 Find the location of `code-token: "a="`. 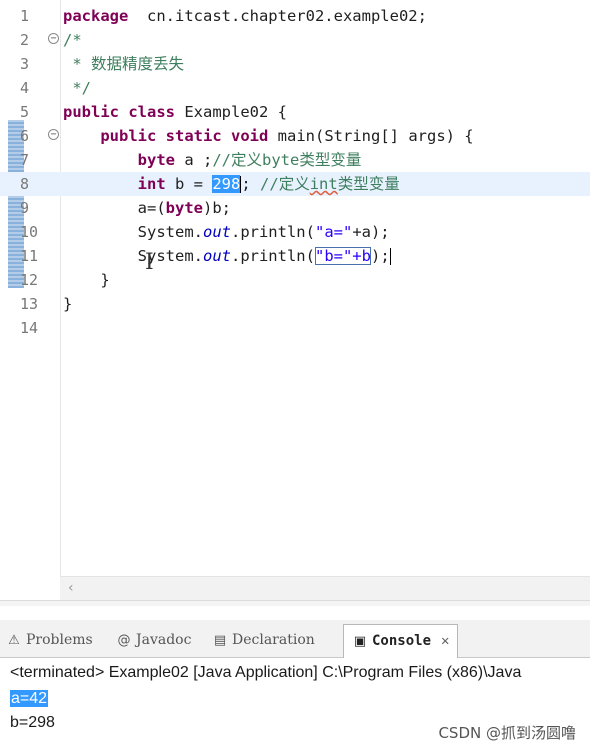

code-token: "a=" is located at coordinates (333, 232).